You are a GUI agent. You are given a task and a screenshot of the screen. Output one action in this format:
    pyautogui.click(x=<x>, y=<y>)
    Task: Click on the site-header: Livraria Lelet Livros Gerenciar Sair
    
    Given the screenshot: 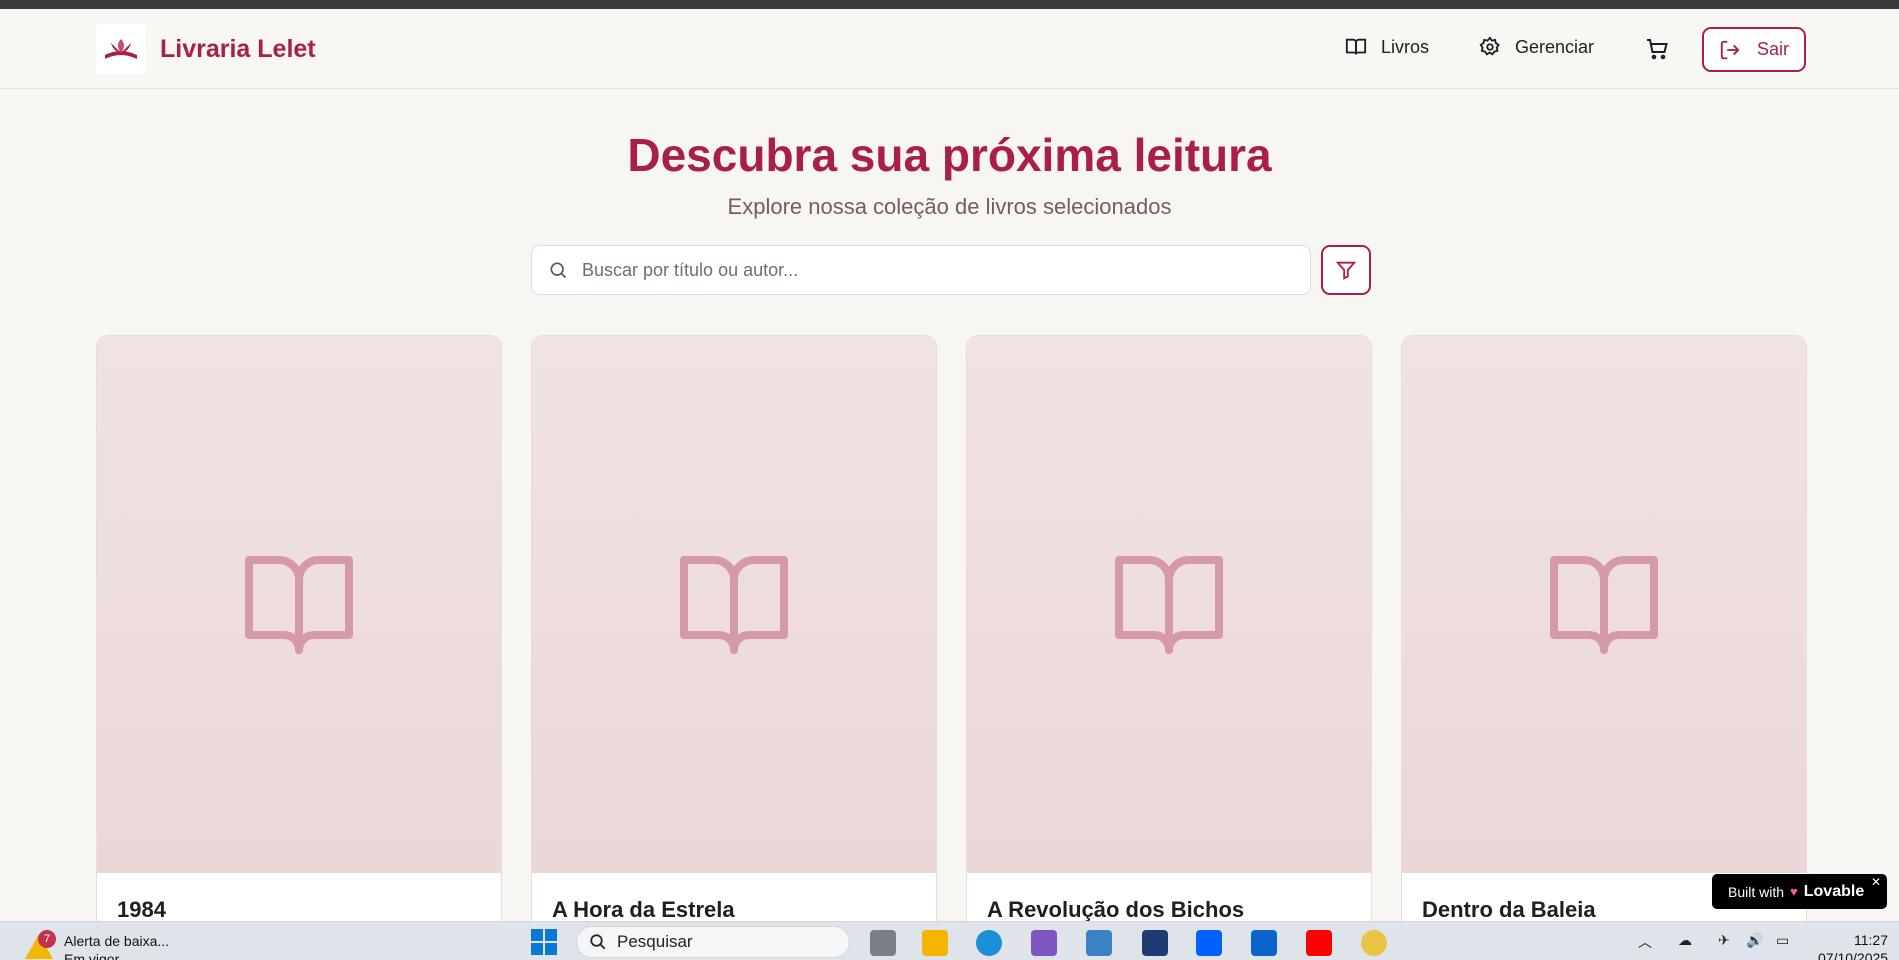 What is the action you would take?
    pyautogui.click(x=949, y=49)
    